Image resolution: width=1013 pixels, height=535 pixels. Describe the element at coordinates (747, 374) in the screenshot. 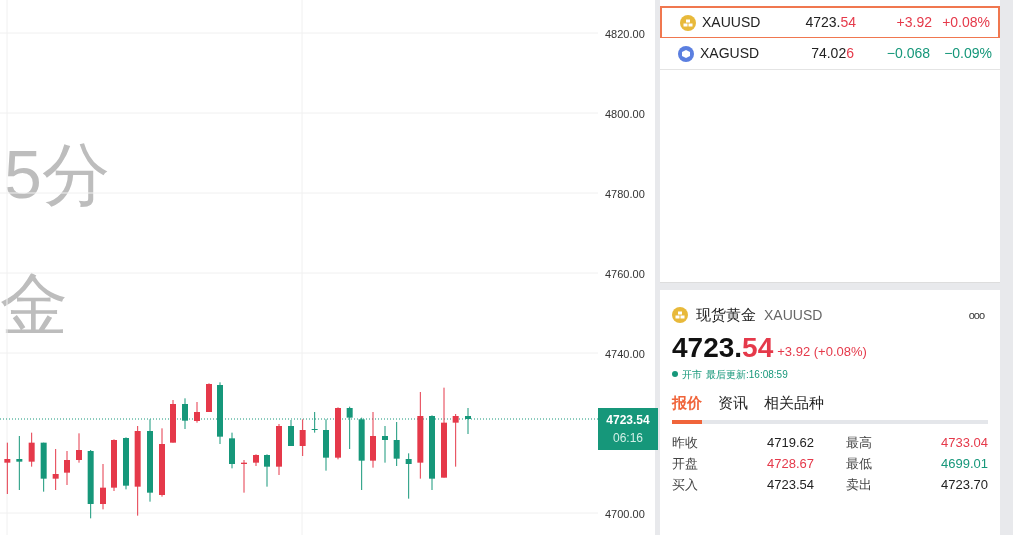

I see `last-update-time: 最后更新:16:08:59` at that location.